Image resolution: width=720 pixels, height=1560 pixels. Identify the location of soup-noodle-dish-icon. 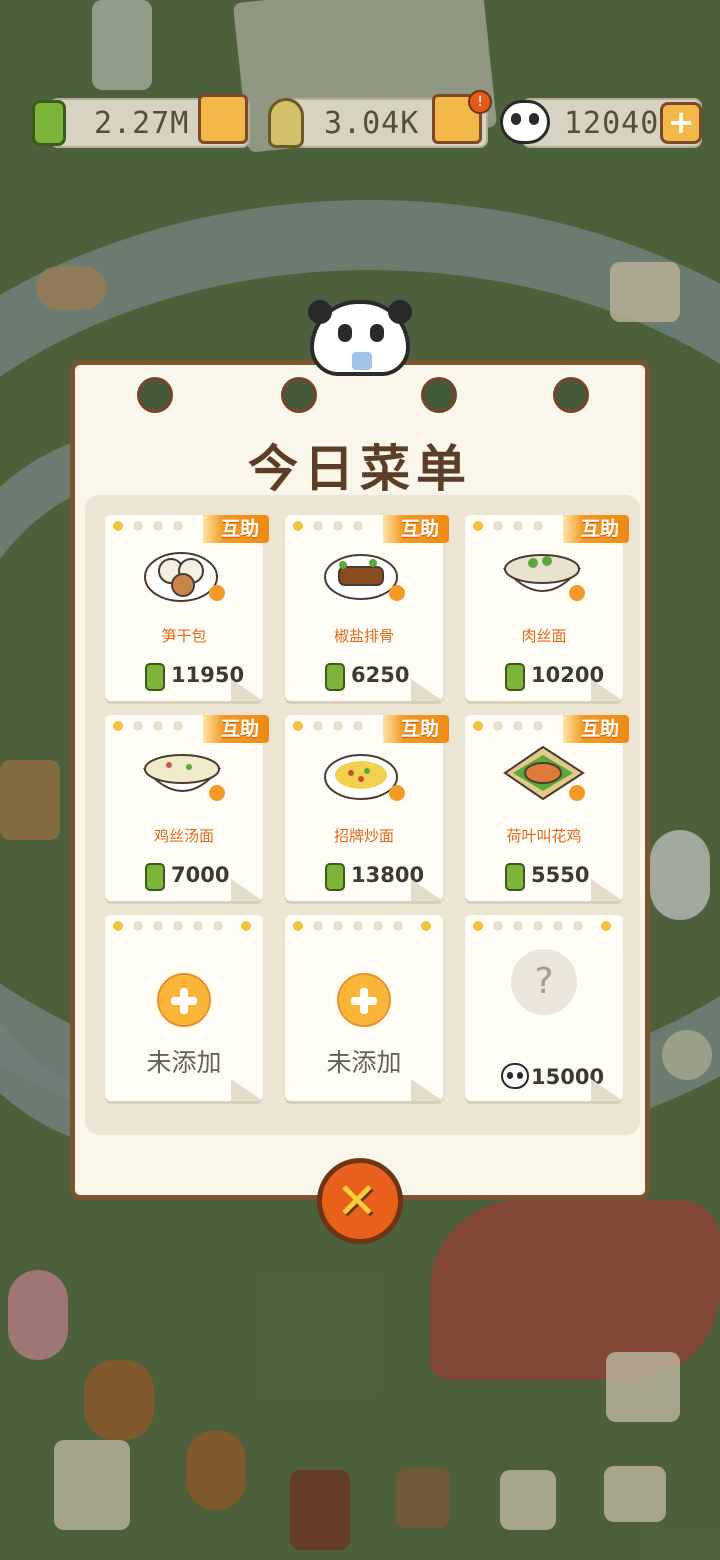
(184, 777).